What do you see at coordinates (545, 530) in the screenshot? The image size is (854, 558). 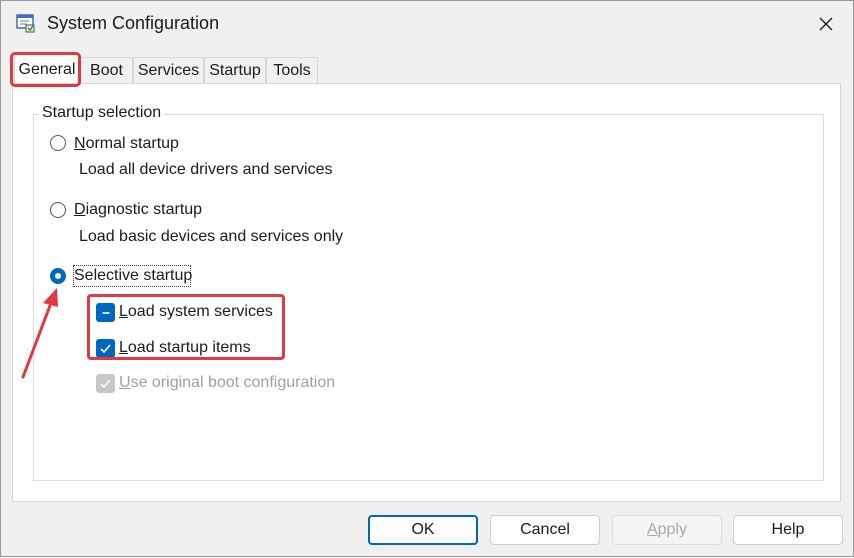 I see `cancel-button: Cancel` at bounding box center [545, 530].